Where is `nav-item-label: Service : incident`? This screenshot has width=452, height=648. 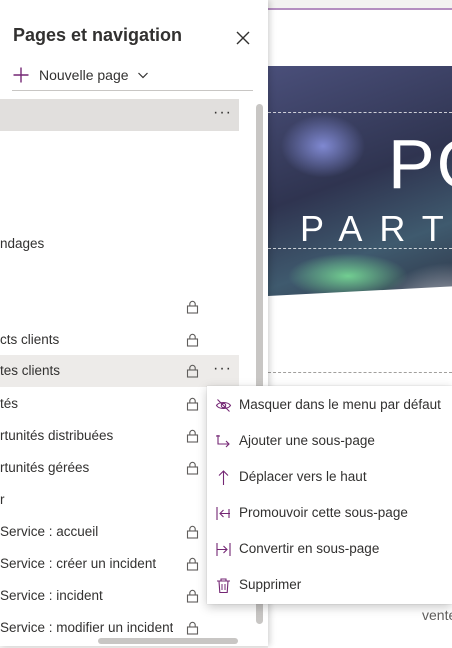 nav-item-label: Service : incident is located at coordinates (51, 595).